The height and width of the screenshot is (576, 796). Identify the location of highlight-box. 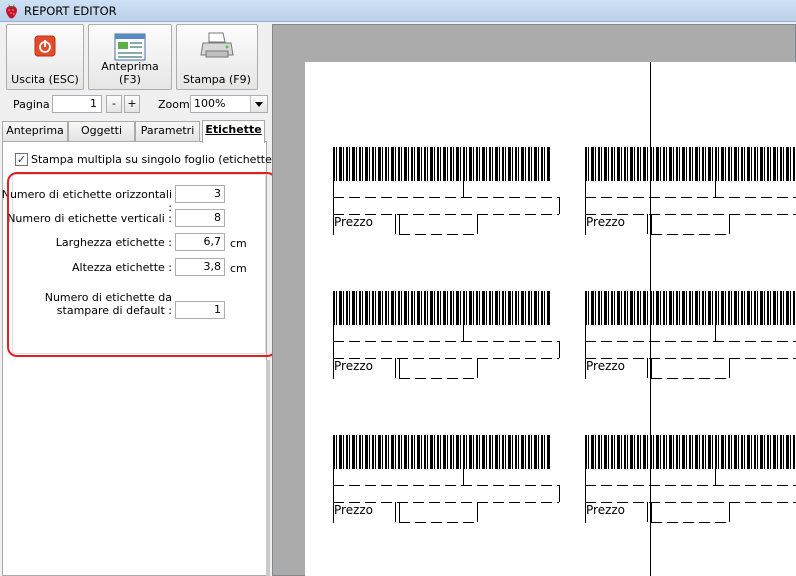
(142, 264).